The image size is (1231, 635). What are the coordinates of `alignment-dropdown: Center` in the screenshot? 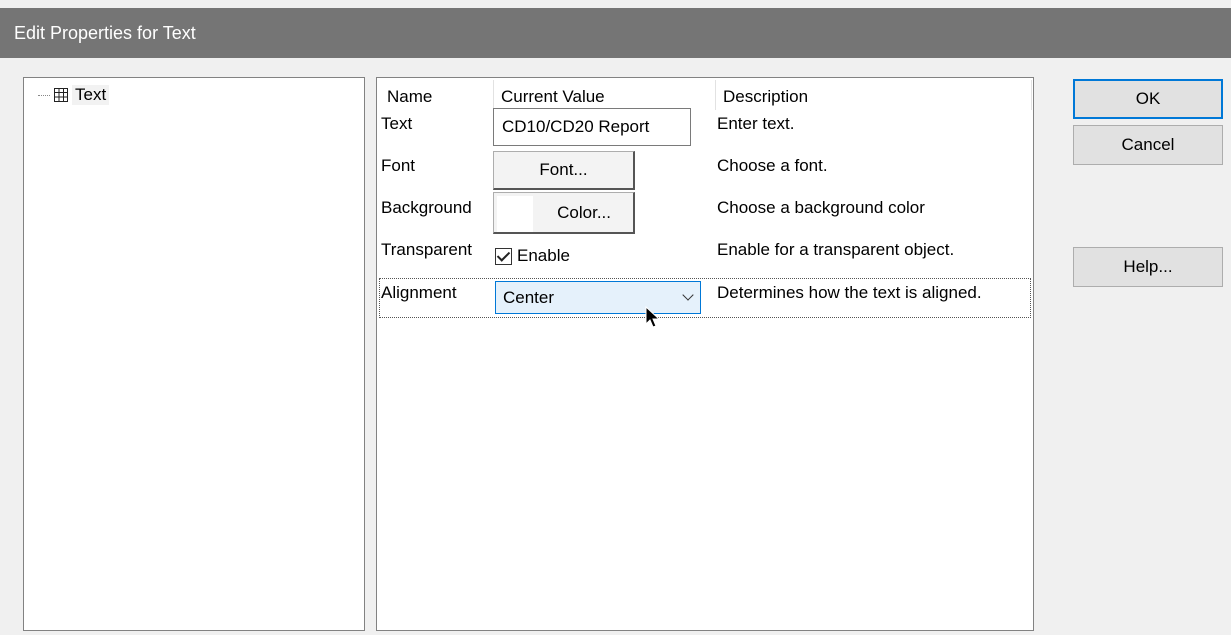 It's located at (598, 297).